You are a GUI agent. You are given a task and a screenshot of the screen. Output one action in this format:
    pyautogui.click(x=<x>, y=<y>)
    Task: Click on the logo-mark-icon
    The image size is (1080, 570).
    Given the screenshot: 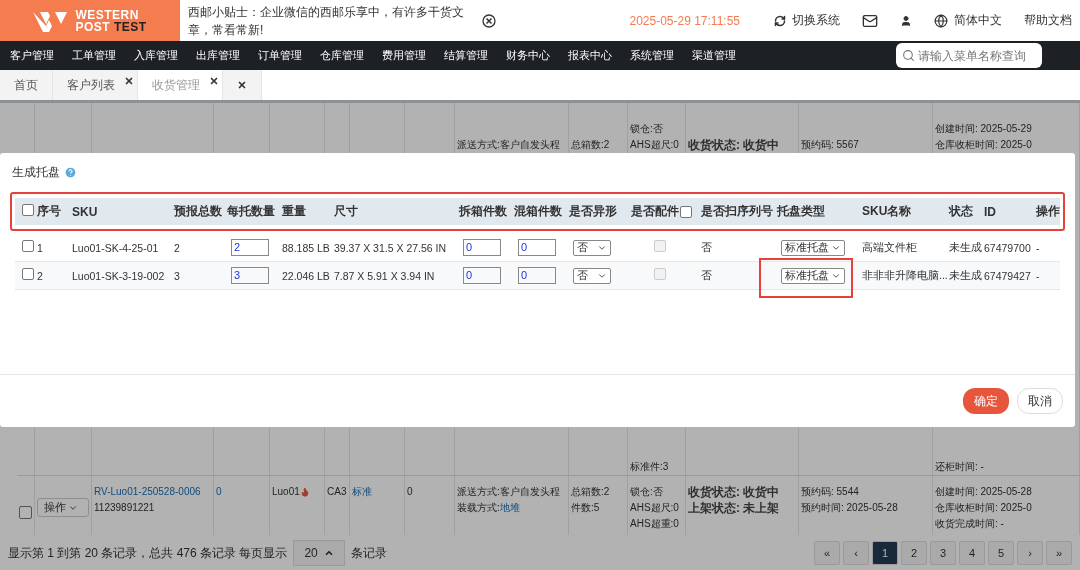 What is the action you would take?
    pyautogui.click(x=50, y=20)
    